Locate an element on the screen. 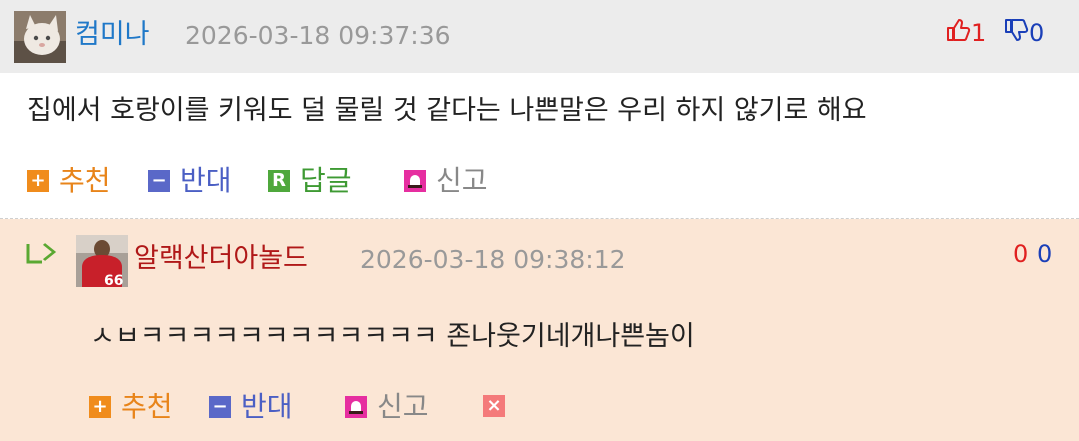  comment-timestamp: 2026-03-18 09:38:12 is located at coordinates (493, 259).